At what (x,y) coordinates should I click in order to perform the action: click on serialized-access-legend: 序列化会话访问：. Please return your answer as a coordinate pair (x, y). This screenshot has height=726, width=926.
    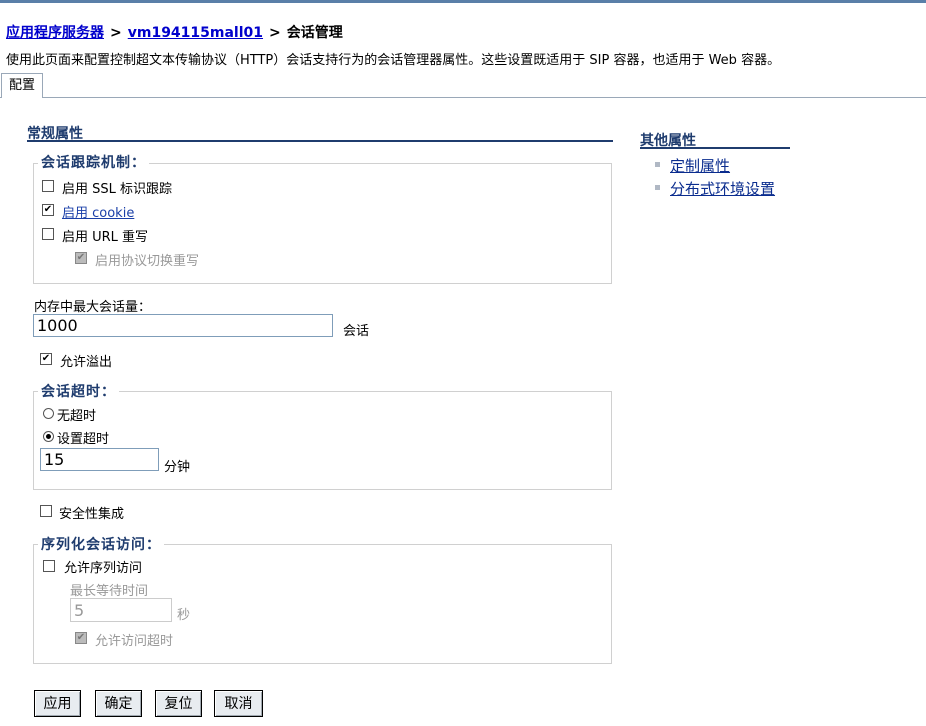
    Looking at the image, I should click on (101, 544).